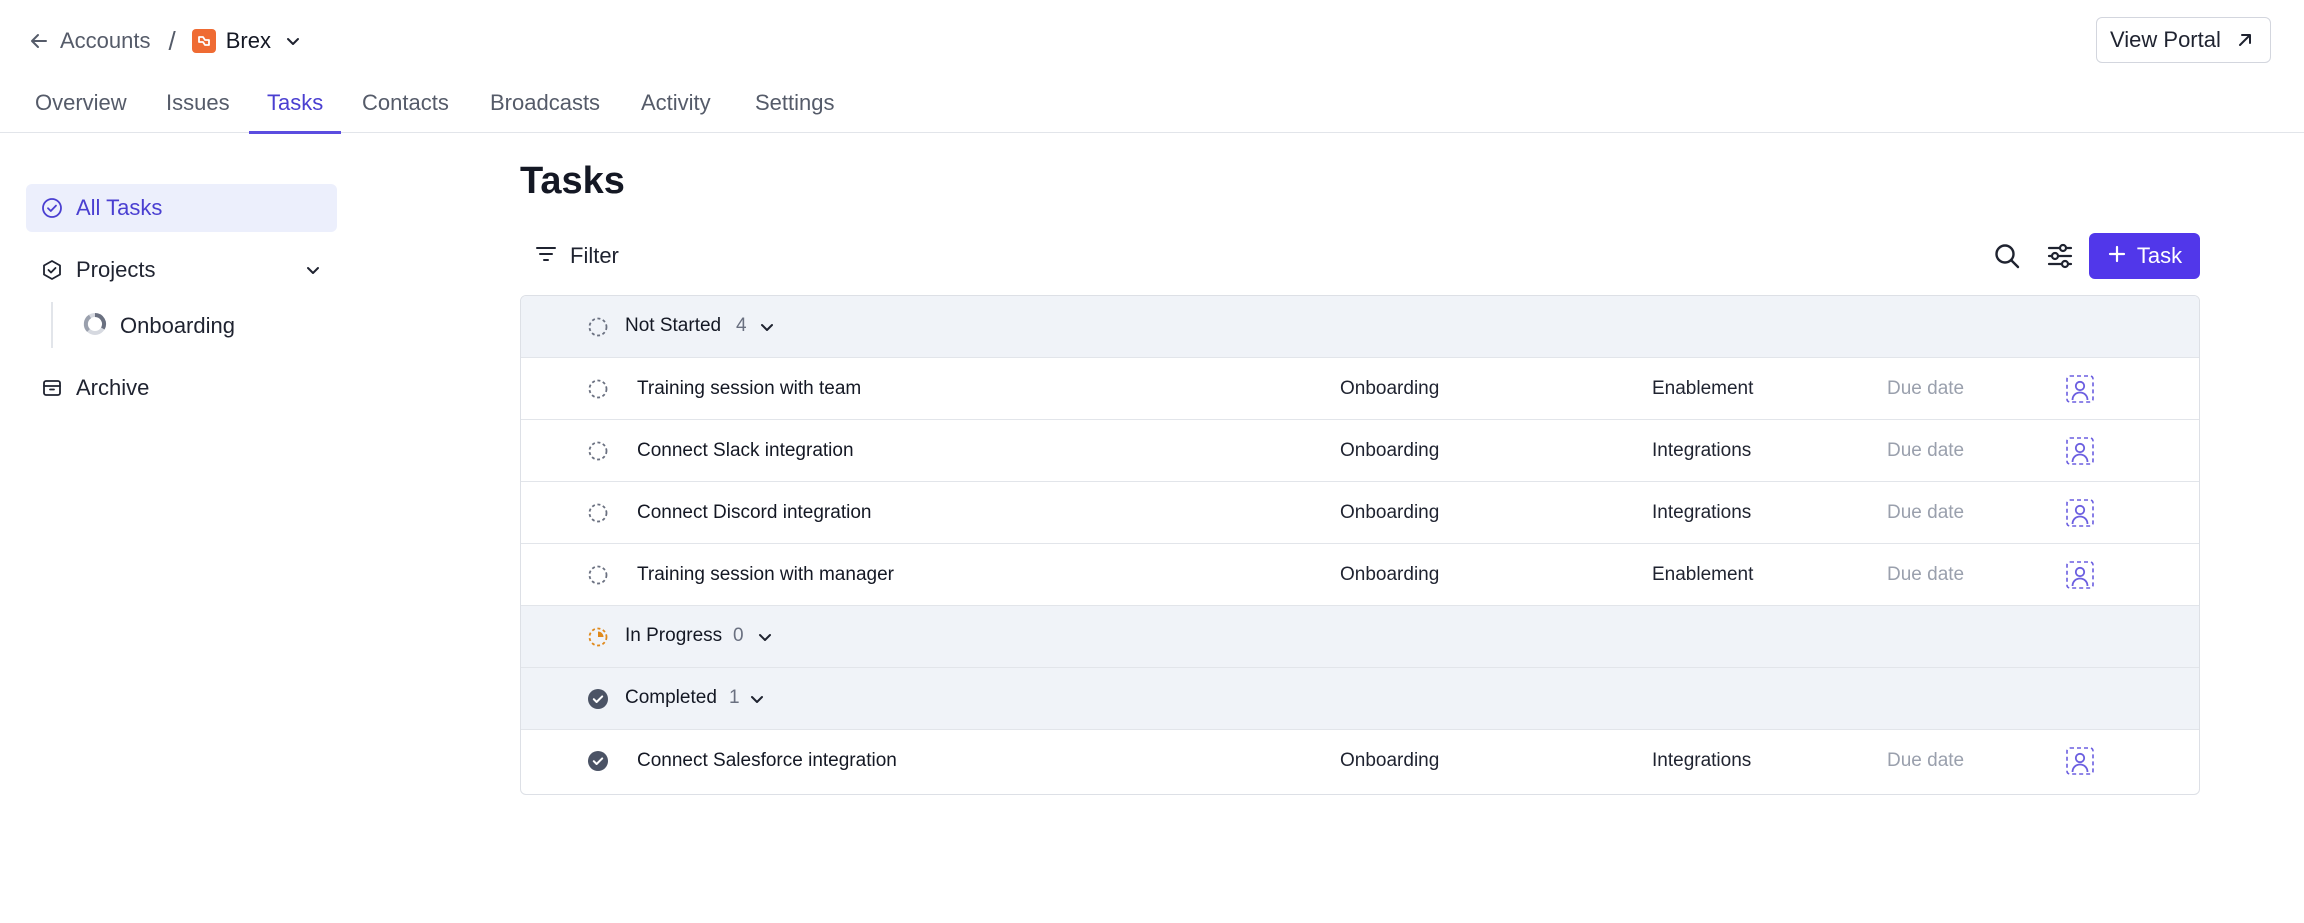  I want to click on group-count: 4, so click(741, 325).